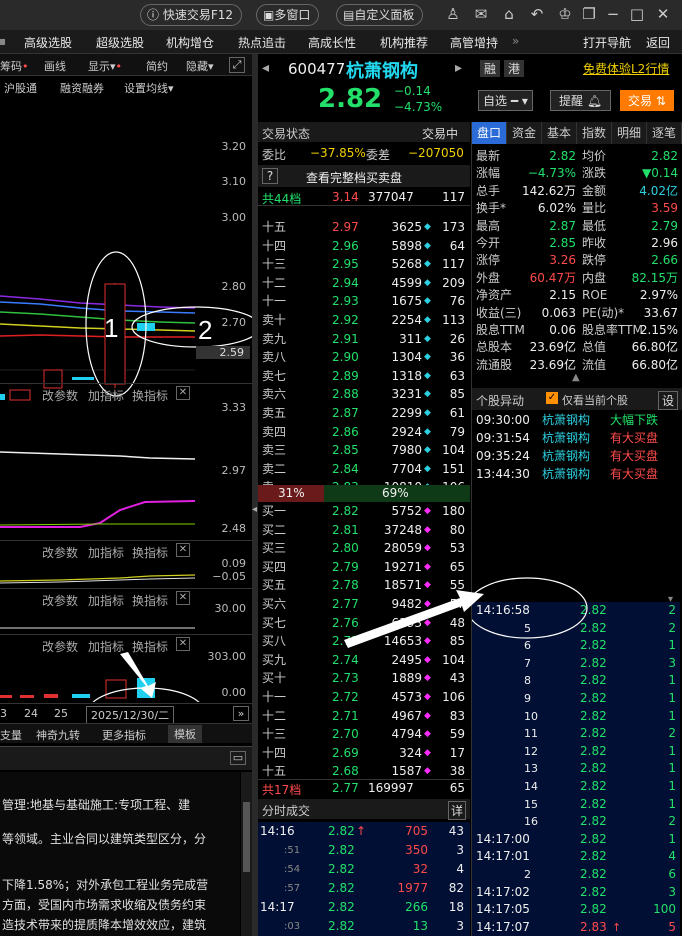  What do you see at coordinates (20, 88) in the screenshot?
I see `hgt-link: 沪股通` at bounding box center [20, 88].